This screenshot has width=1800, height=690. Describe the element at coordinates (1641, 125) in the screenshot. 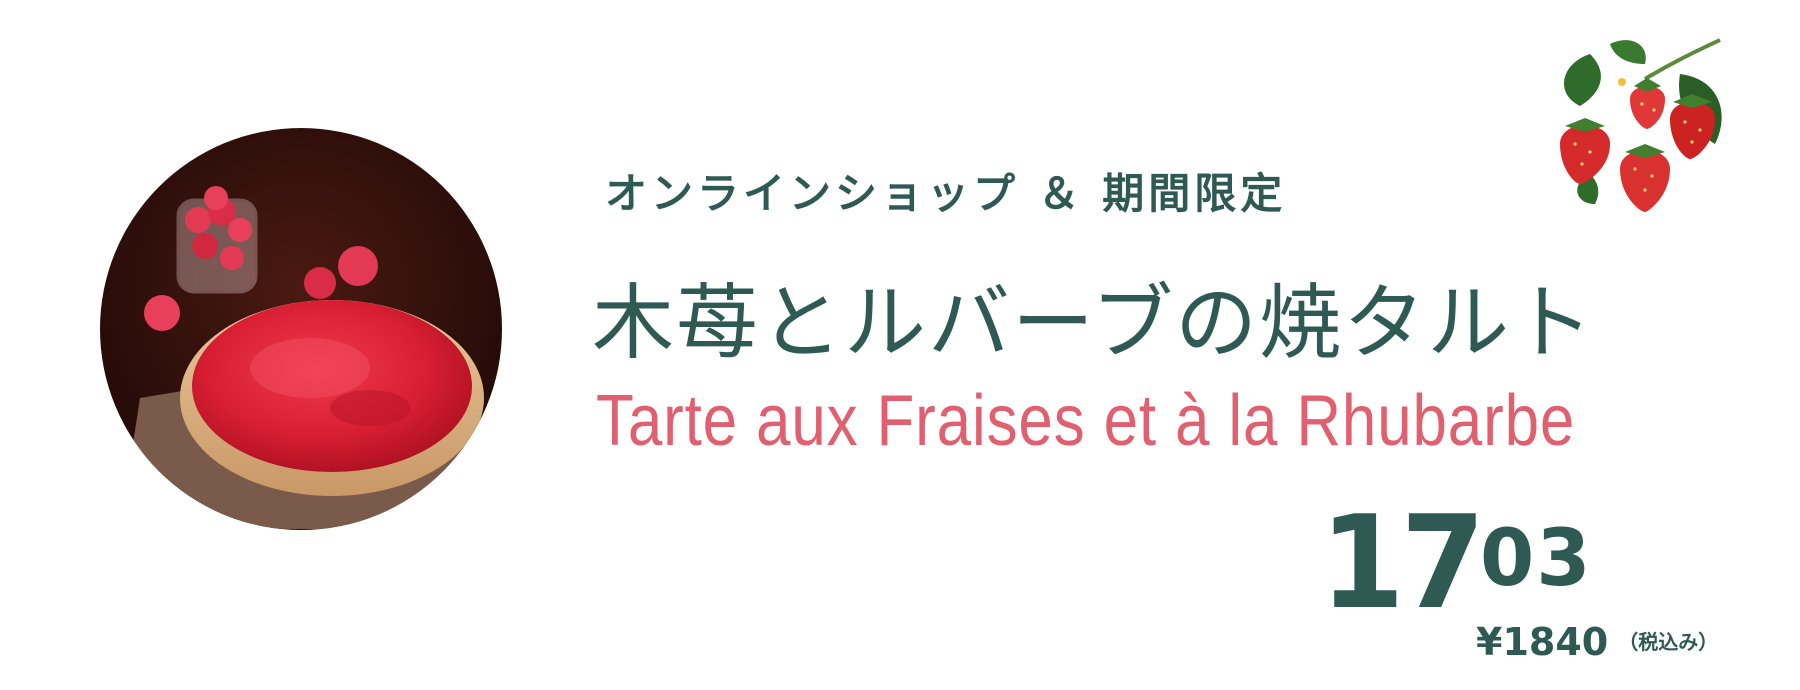

I see `strawberry-icon` at that location.